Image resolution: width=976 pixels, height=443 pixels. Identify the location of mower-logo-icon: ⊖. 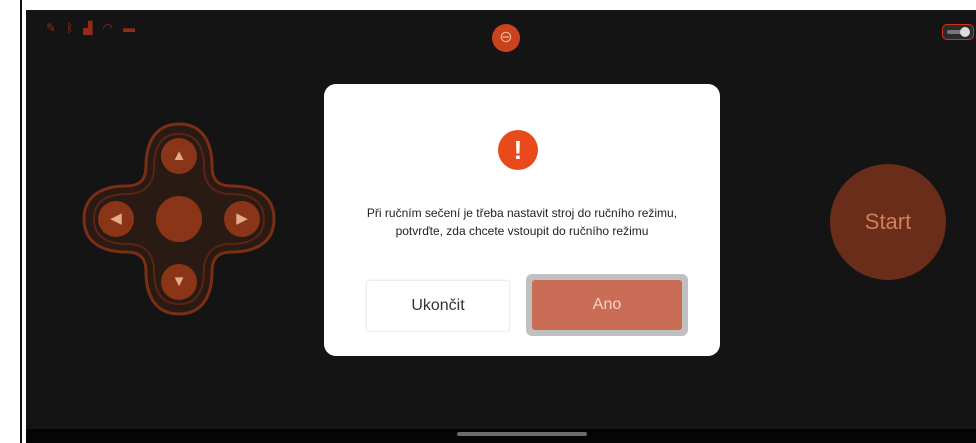
(506, 38).